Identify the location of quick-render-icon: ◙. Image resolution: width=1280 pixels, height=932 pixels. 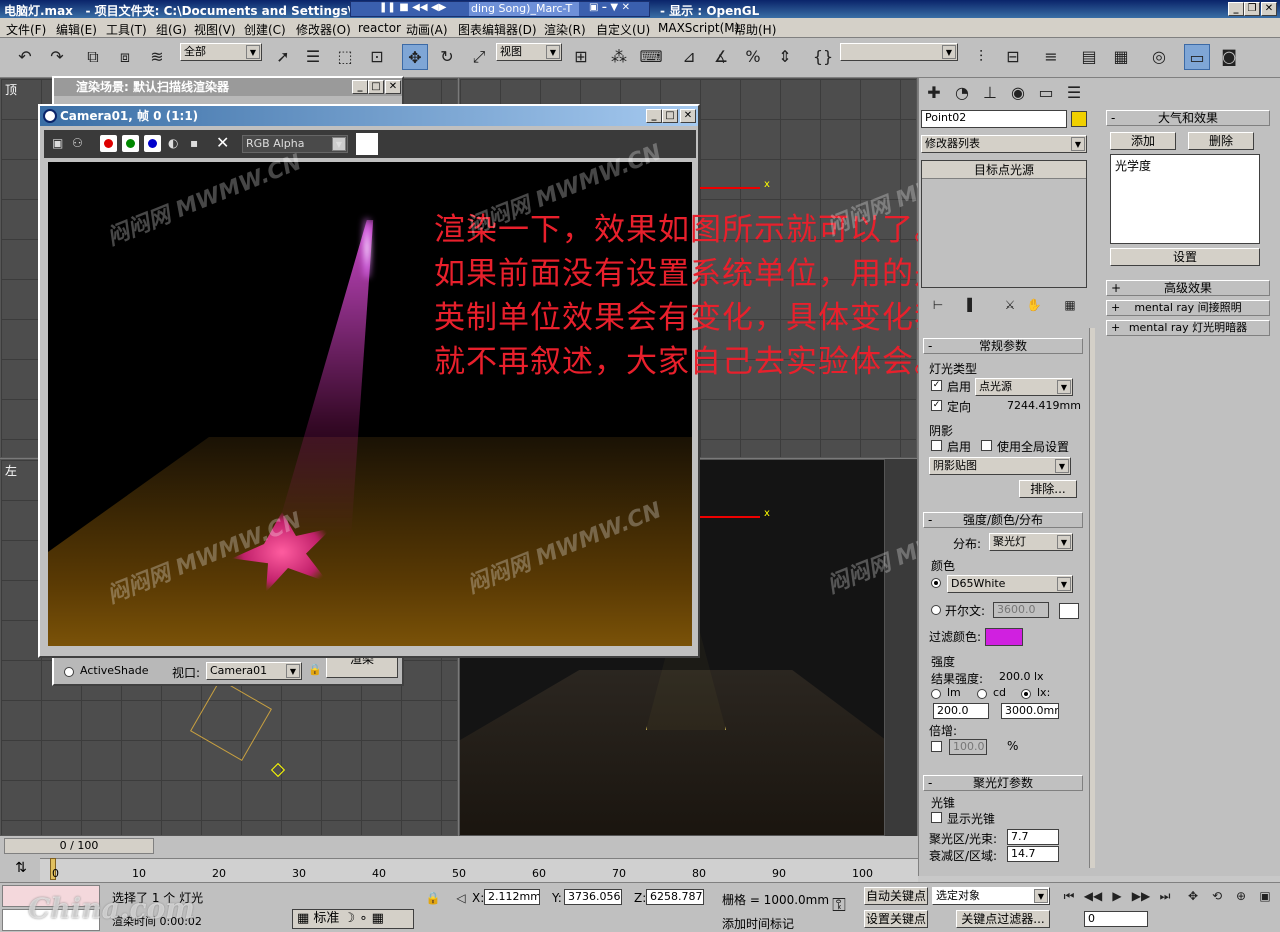
(1229, 57).